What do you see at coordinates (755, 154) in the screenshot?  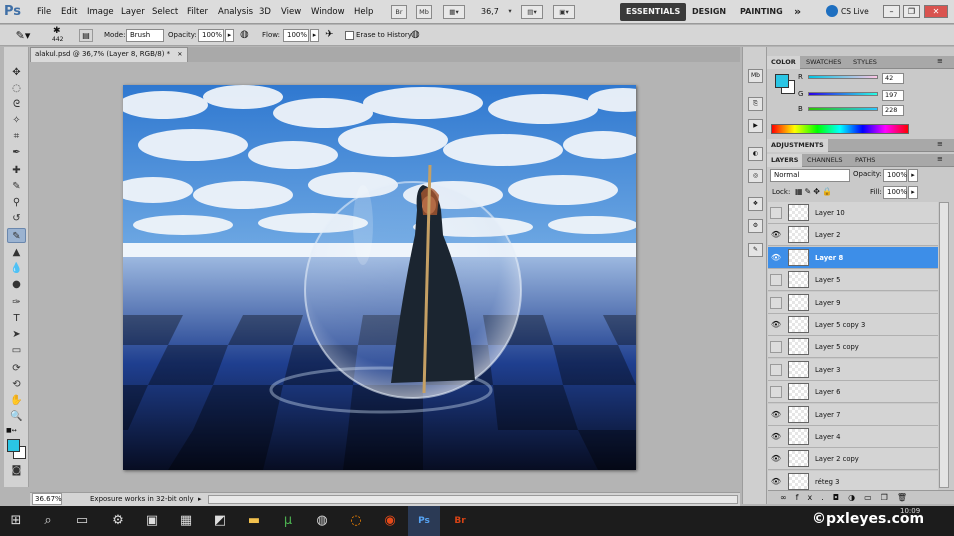 I see `adjustments-panel-icon: ◐` at bounding box center [755, 154].